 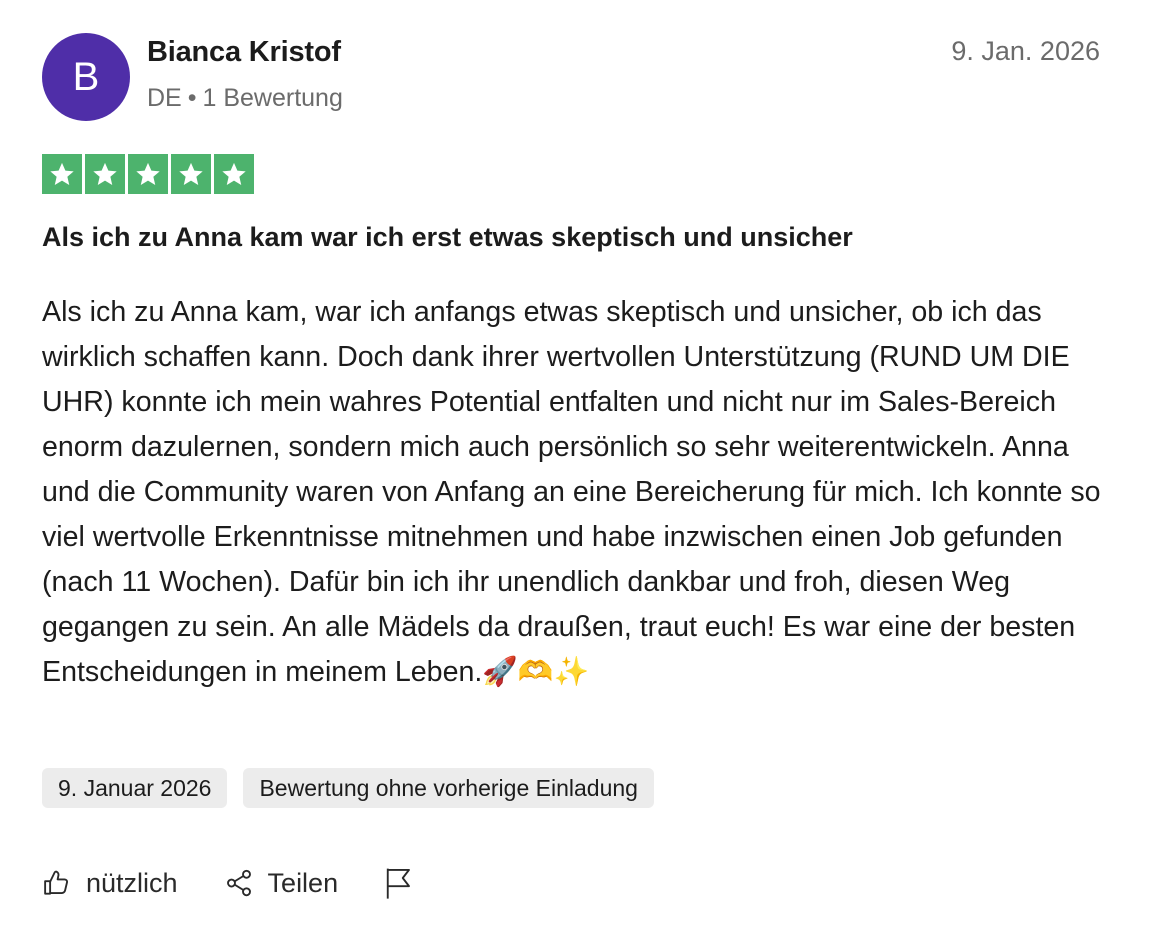 I want to click on invitation-tag: Bewertung ohne vorherige Einladung, so click(x=448, y=788).